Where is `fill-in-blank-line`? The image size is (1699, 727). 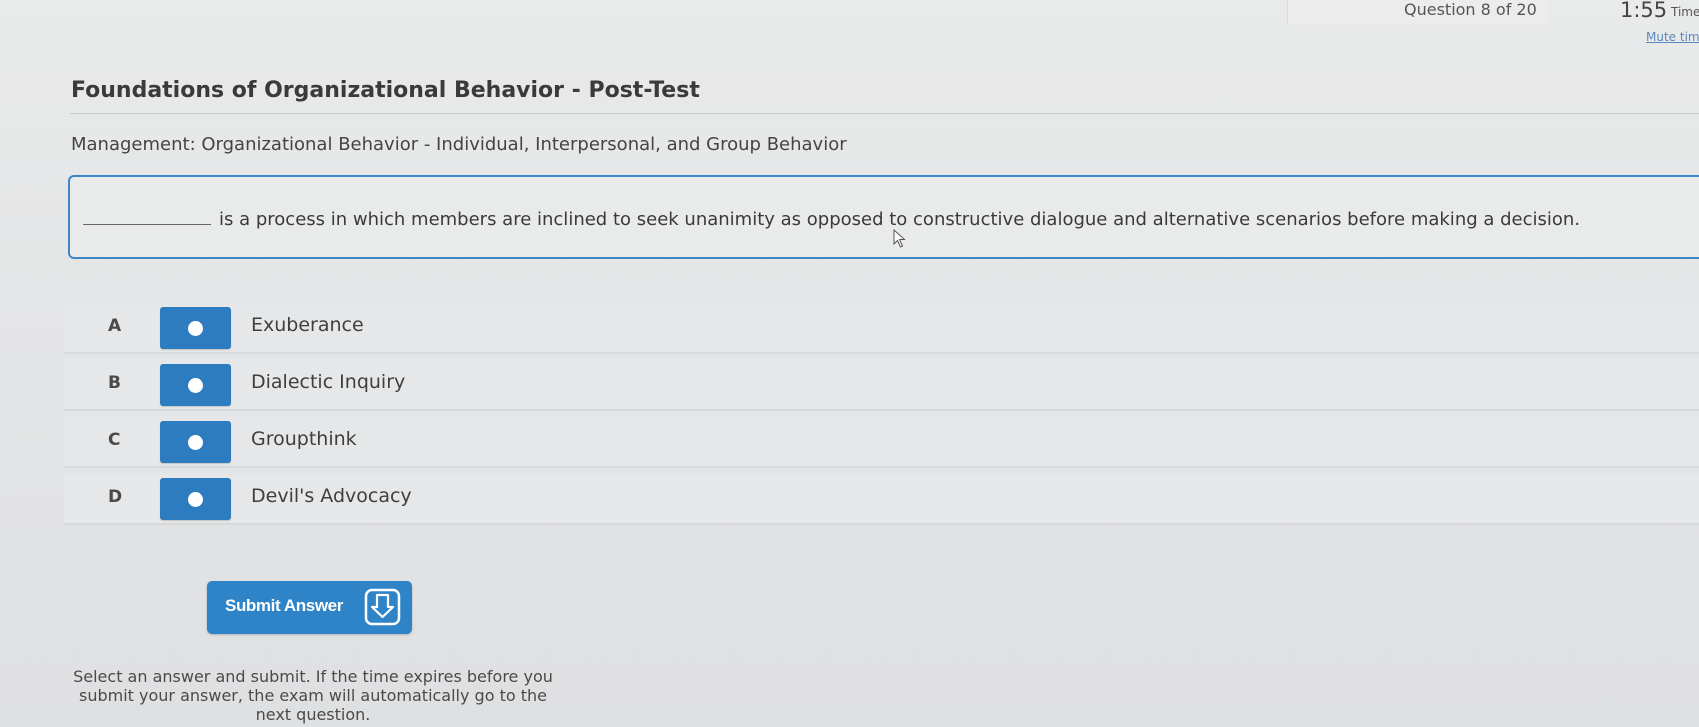
fill-in-blank-line is located at coordinates (147, 224).